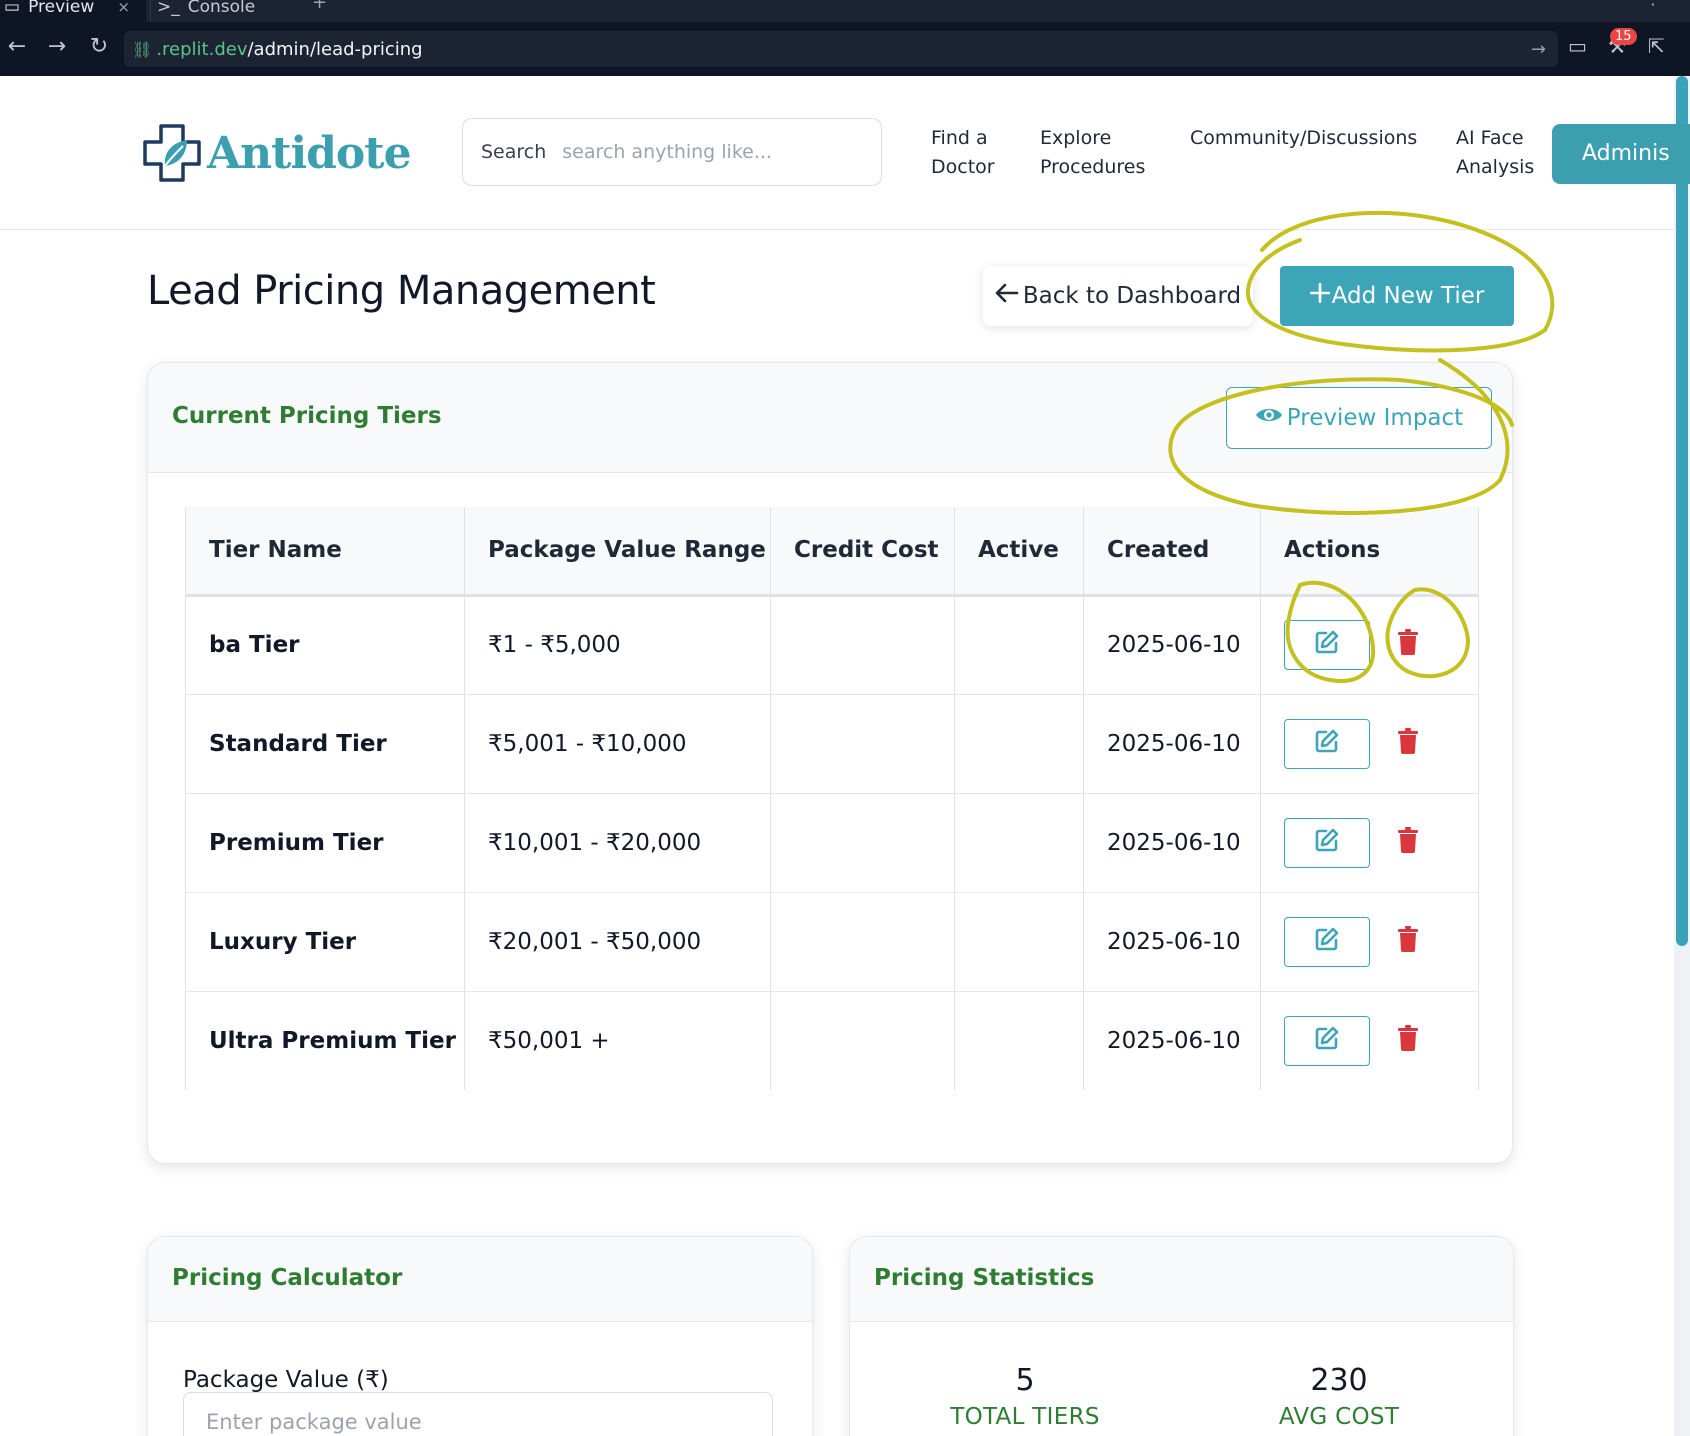  I want to click on close-icon: ×, so click(123, 8).